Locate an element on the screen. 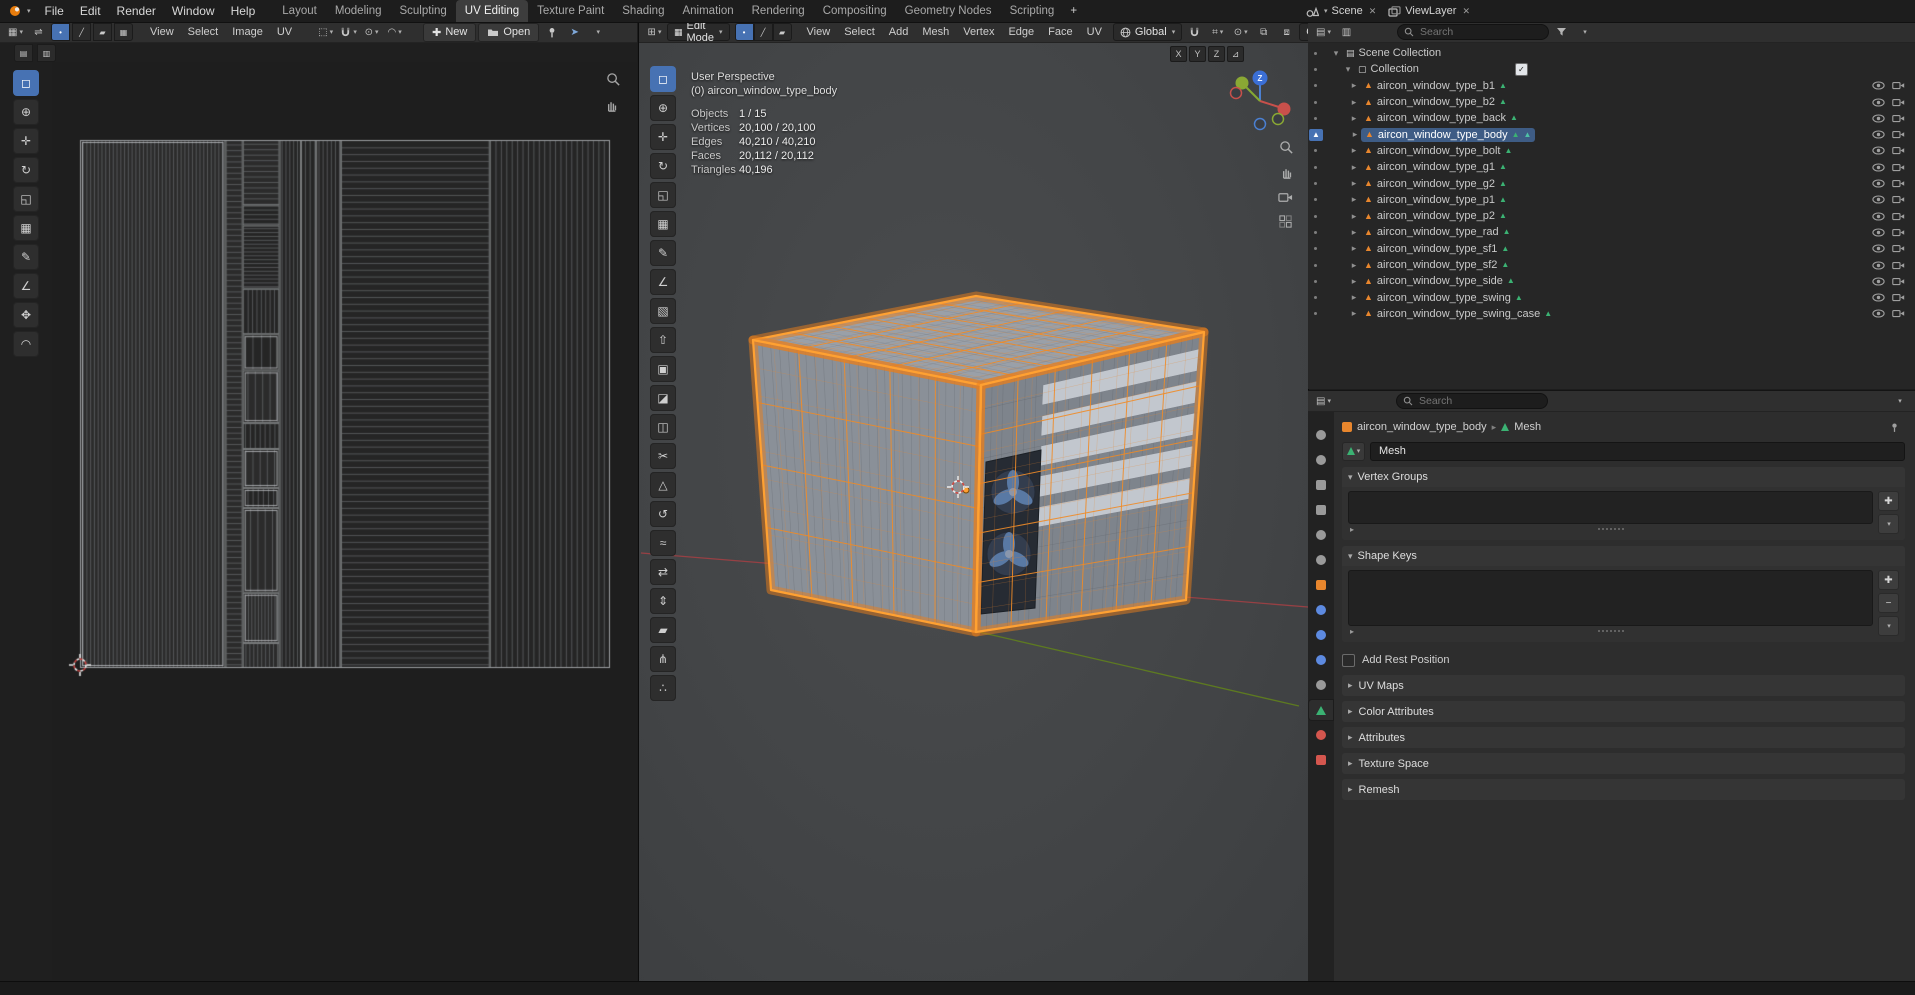 This screenshot has height=995, width=1915. breadcrumb-data: Mesh is located at coordinates (1527, 427).